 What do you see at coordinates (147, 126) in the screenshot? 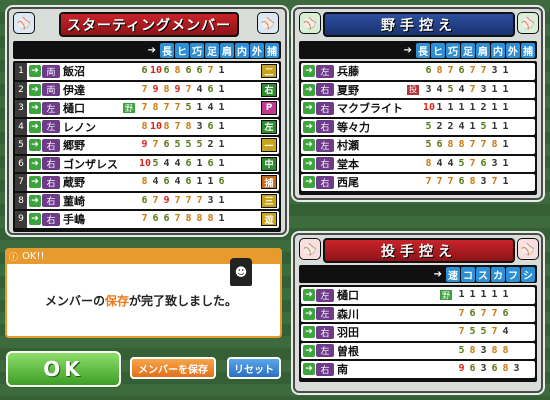
I see `player-row: 4 ➔ 左レノン 8 10 8 7 8 3 6 1 左` at bounding box center [147, 126].